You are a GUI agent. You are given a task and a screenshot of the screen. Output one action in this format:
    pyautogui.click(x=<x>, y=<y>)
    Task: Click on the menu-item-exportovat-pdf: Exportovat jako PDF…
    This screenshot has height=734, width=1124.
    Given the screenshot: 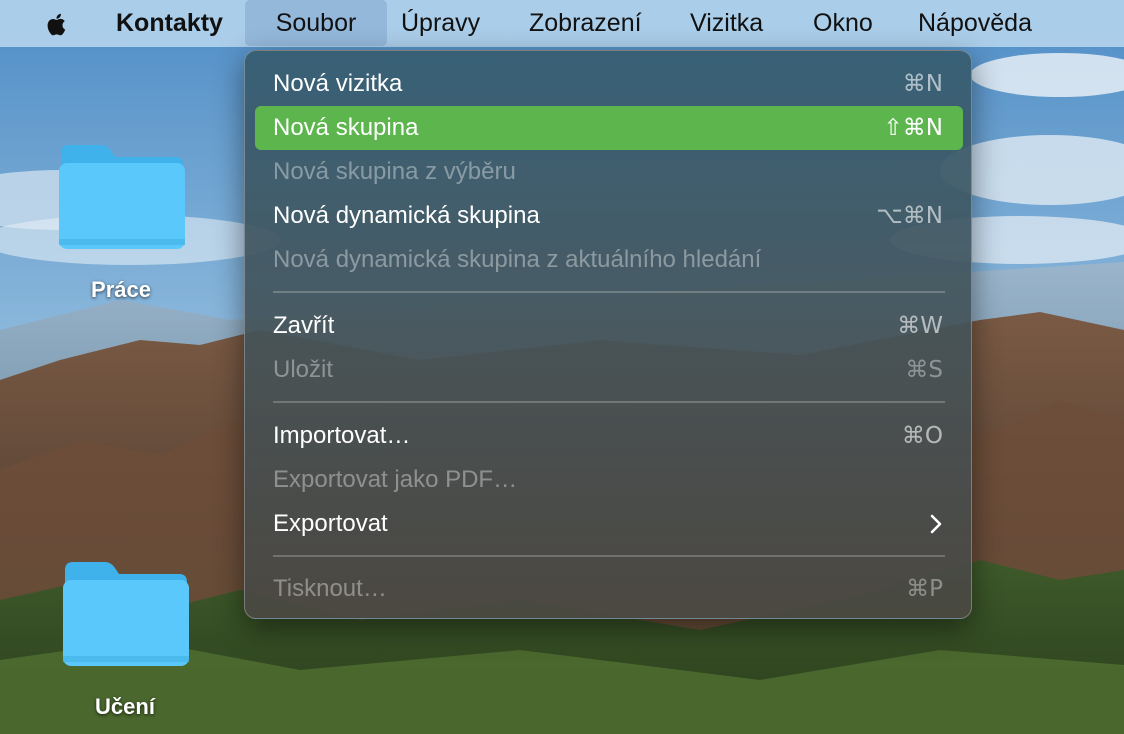 What is the action you would take?
    pyautogui.click(x=609, y=480)
    